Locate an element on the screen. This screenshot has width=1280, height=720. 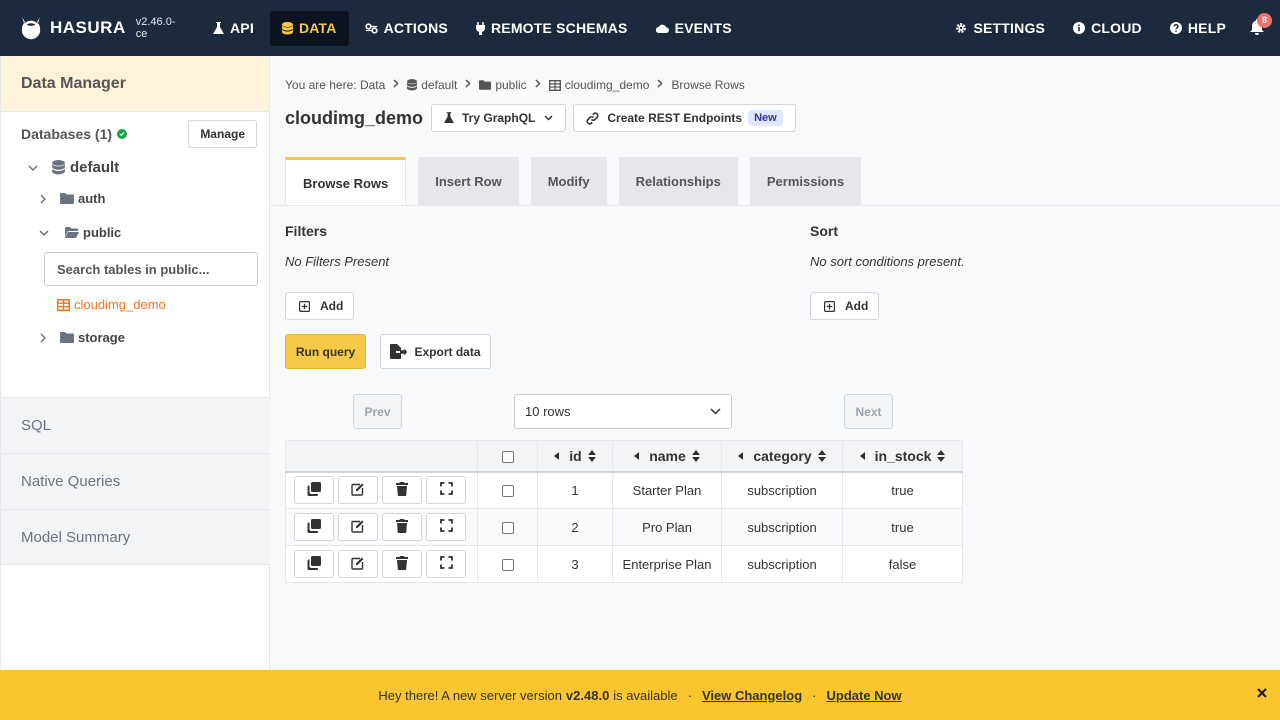
gear-icon is located at coordinates (961, 28).